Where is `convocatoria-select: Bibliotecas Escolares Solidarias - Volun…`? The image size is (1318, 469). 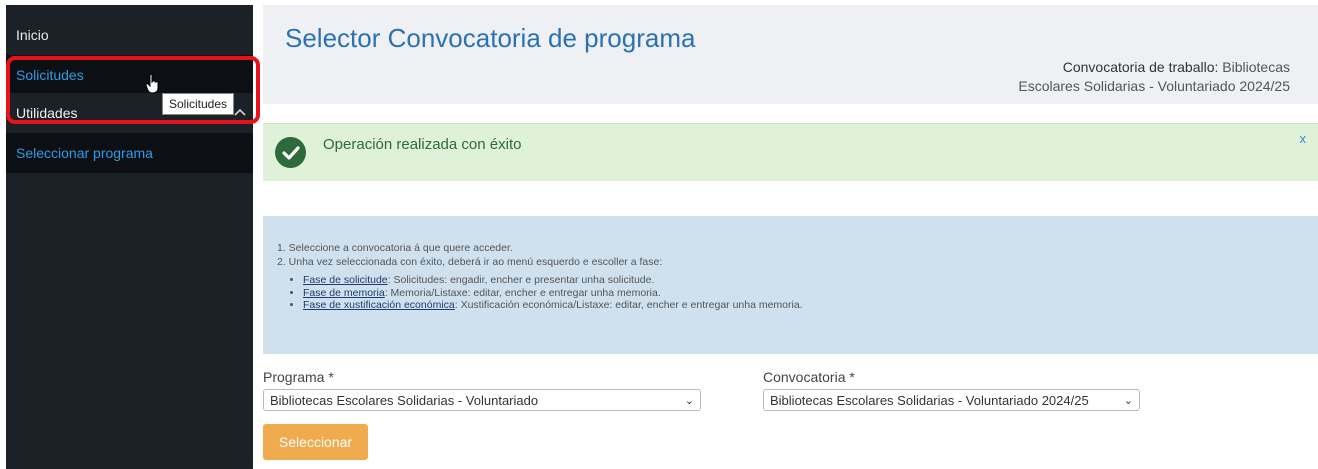 convocatoria-select: Bibliotecas Escolares Solidarias - Volun… is located at coordinates (951, 400).